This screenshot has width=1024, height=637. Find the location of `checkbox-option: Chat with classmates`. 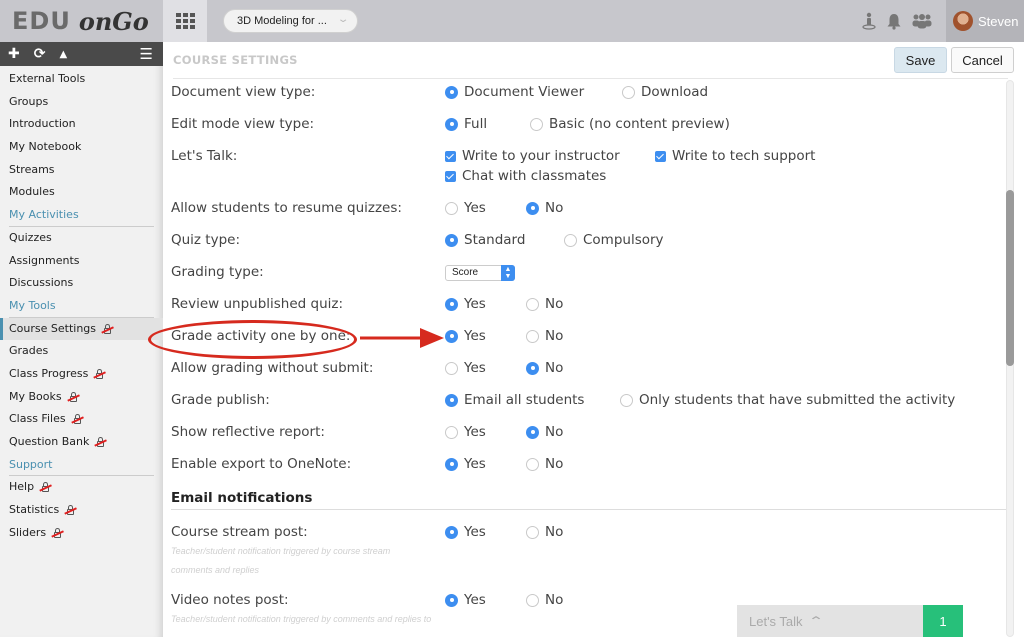

checkbox-option: Chat with classmates is located at coordinates (525, 176).